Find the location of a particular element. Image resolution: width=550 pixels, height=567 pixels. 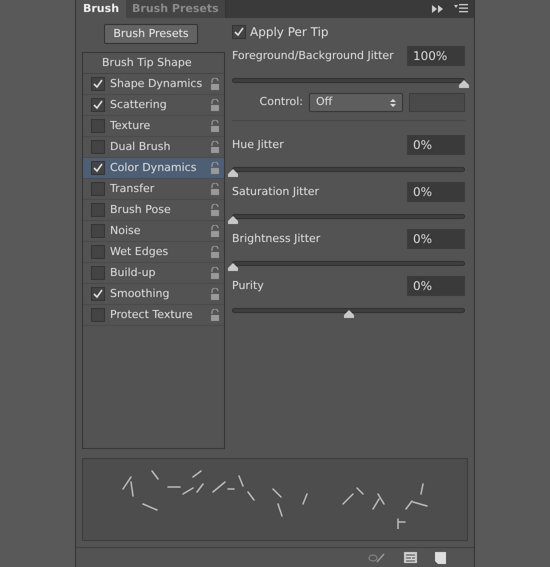

settings-list-item: Build-up is located at coordinates (153, 273).